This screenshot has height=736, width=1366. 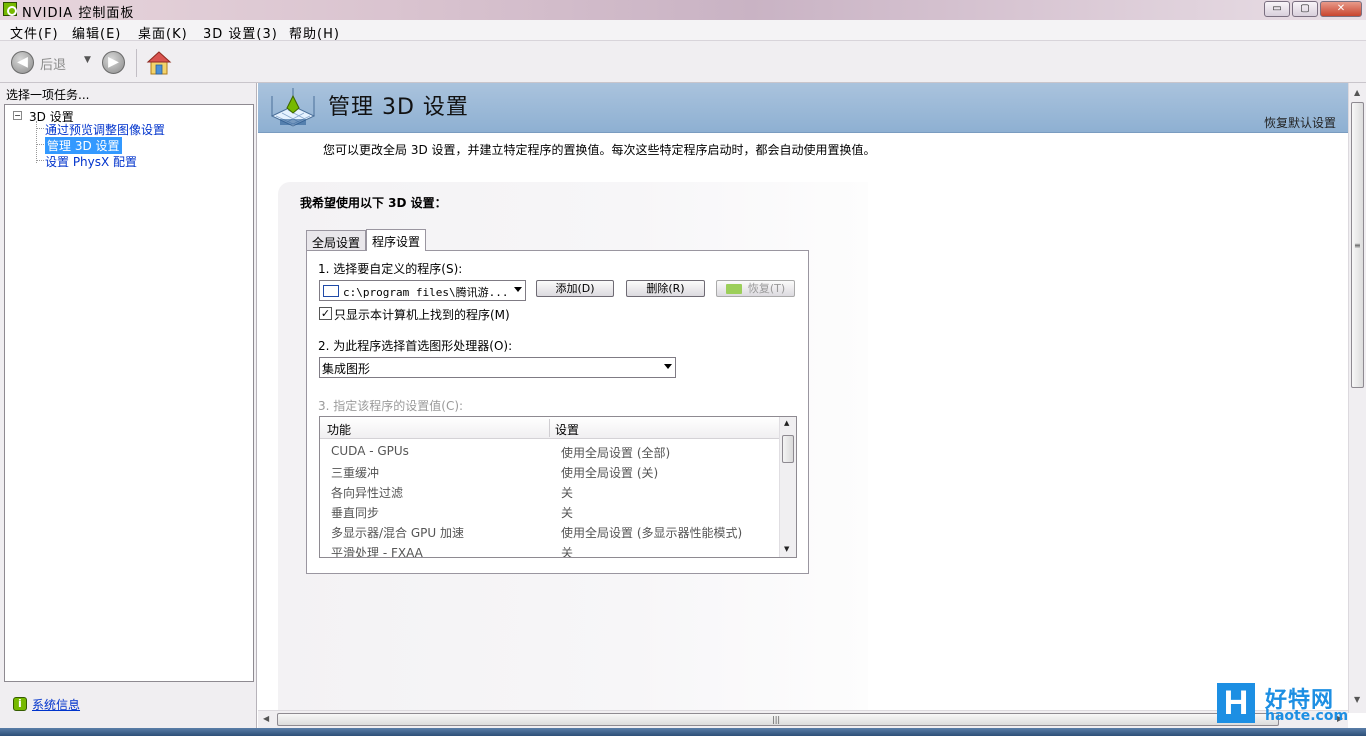 I want to click on grip-icon: ≡, so click(x=1357, y=245).